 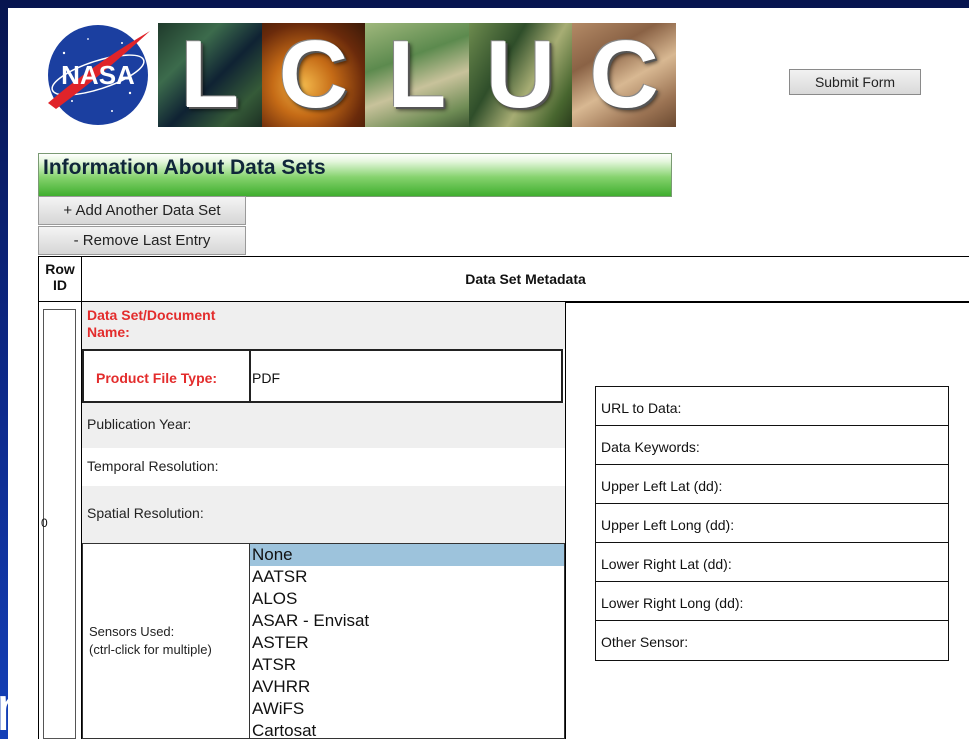 What do you see at coordinates (772, 484) in the screenshot?
I see `upper-left-lat-field: Upper Left Lat (dd):` at bounding box center [772, 484].